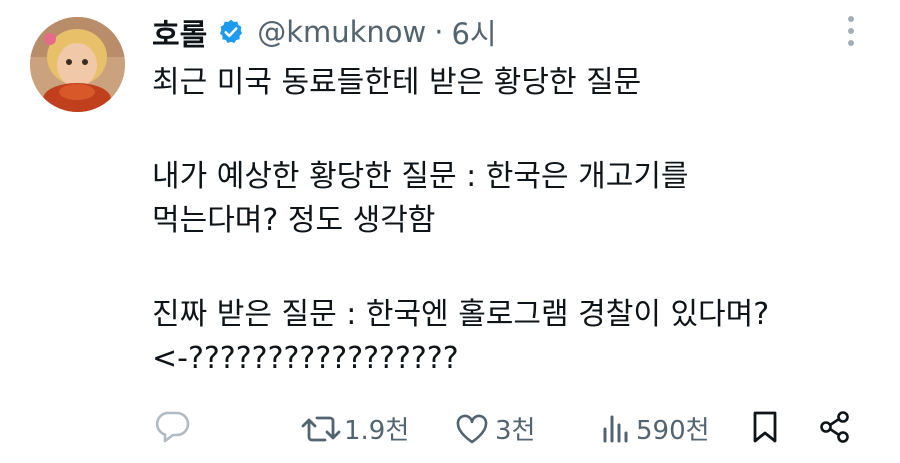  I want to click on tweet-text-line: <-?????????????????, so click(305, 358).